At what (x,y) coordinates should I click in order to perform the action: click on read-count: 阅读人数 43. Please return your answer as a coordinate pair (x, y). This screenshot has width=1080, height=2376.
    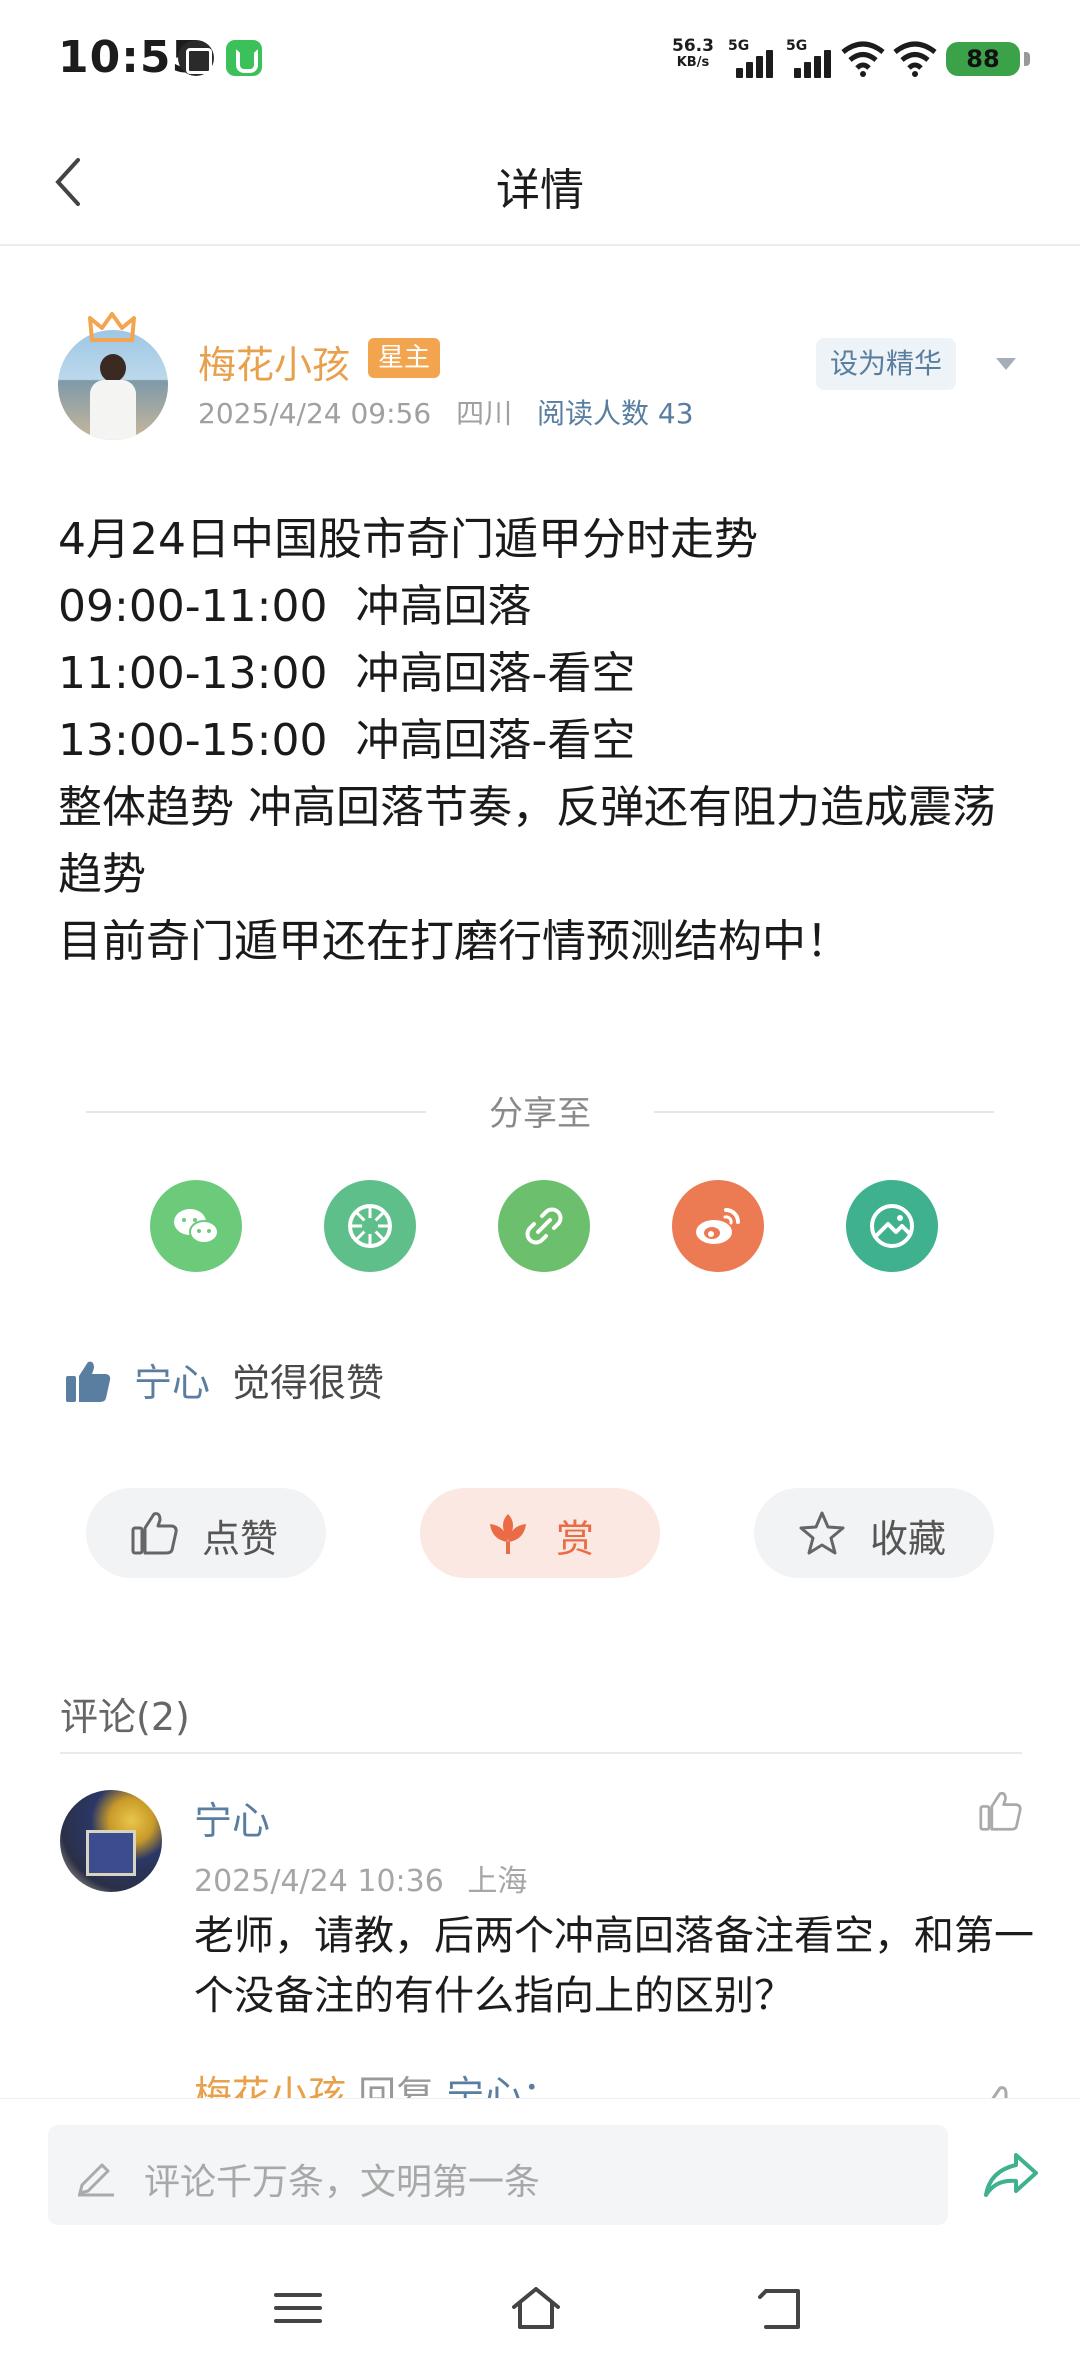
    Looking at the image, I should click on (615, 413).